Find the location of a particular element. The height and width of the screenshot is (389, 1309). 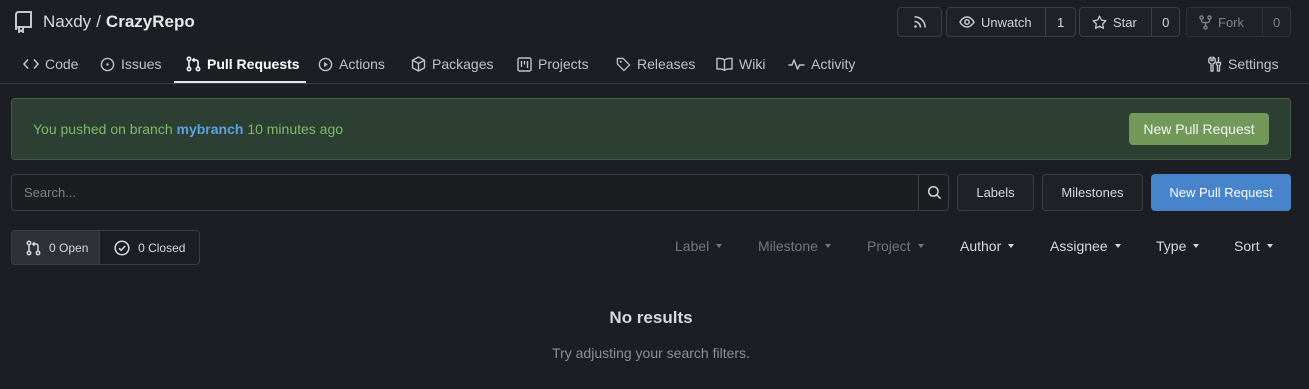

repo-title: Naxdy / CrazyRepo is located at coordinates (104, 22).